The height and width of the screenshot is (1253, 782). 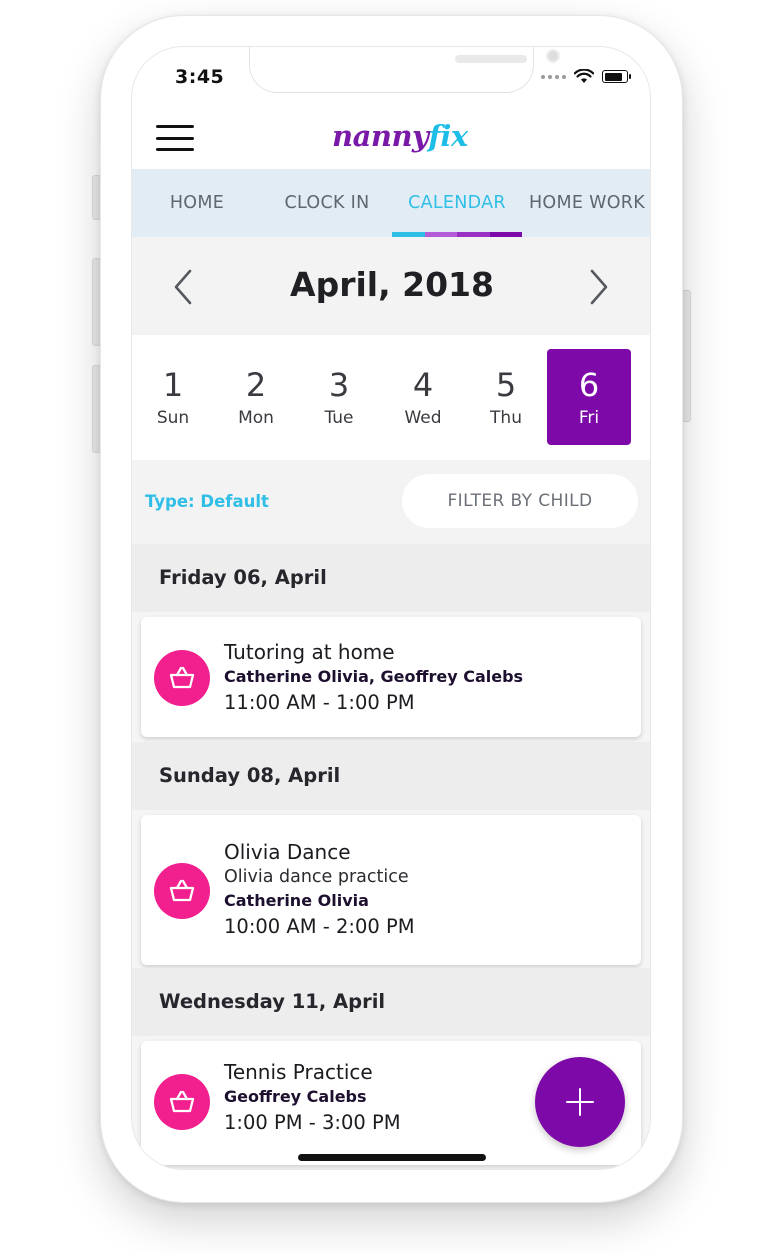 I want to click on type-label: Type: Default, so click(x=207, y=501).